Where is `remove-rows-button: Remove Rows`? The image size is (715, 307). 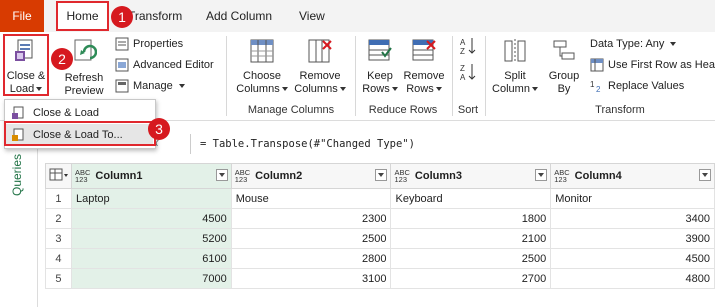
remove-rows-button: Remove Rows is located at coordinates (424, 67).